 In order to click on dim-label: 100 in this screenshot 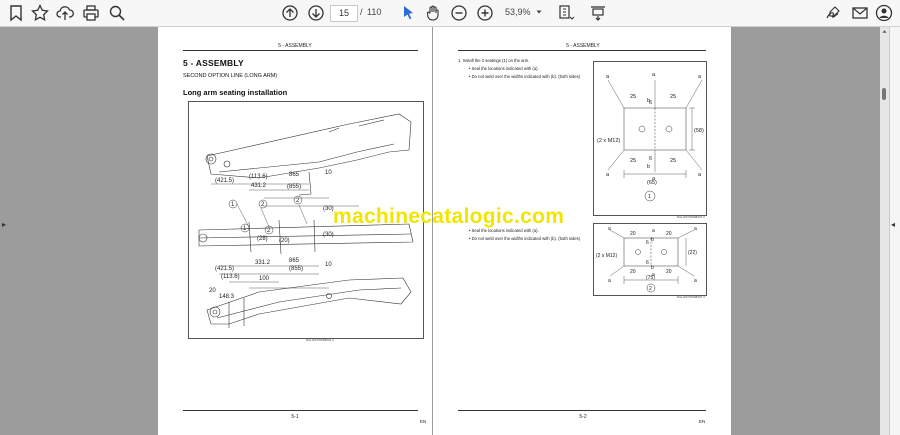, I will do `click(264, 279)`.